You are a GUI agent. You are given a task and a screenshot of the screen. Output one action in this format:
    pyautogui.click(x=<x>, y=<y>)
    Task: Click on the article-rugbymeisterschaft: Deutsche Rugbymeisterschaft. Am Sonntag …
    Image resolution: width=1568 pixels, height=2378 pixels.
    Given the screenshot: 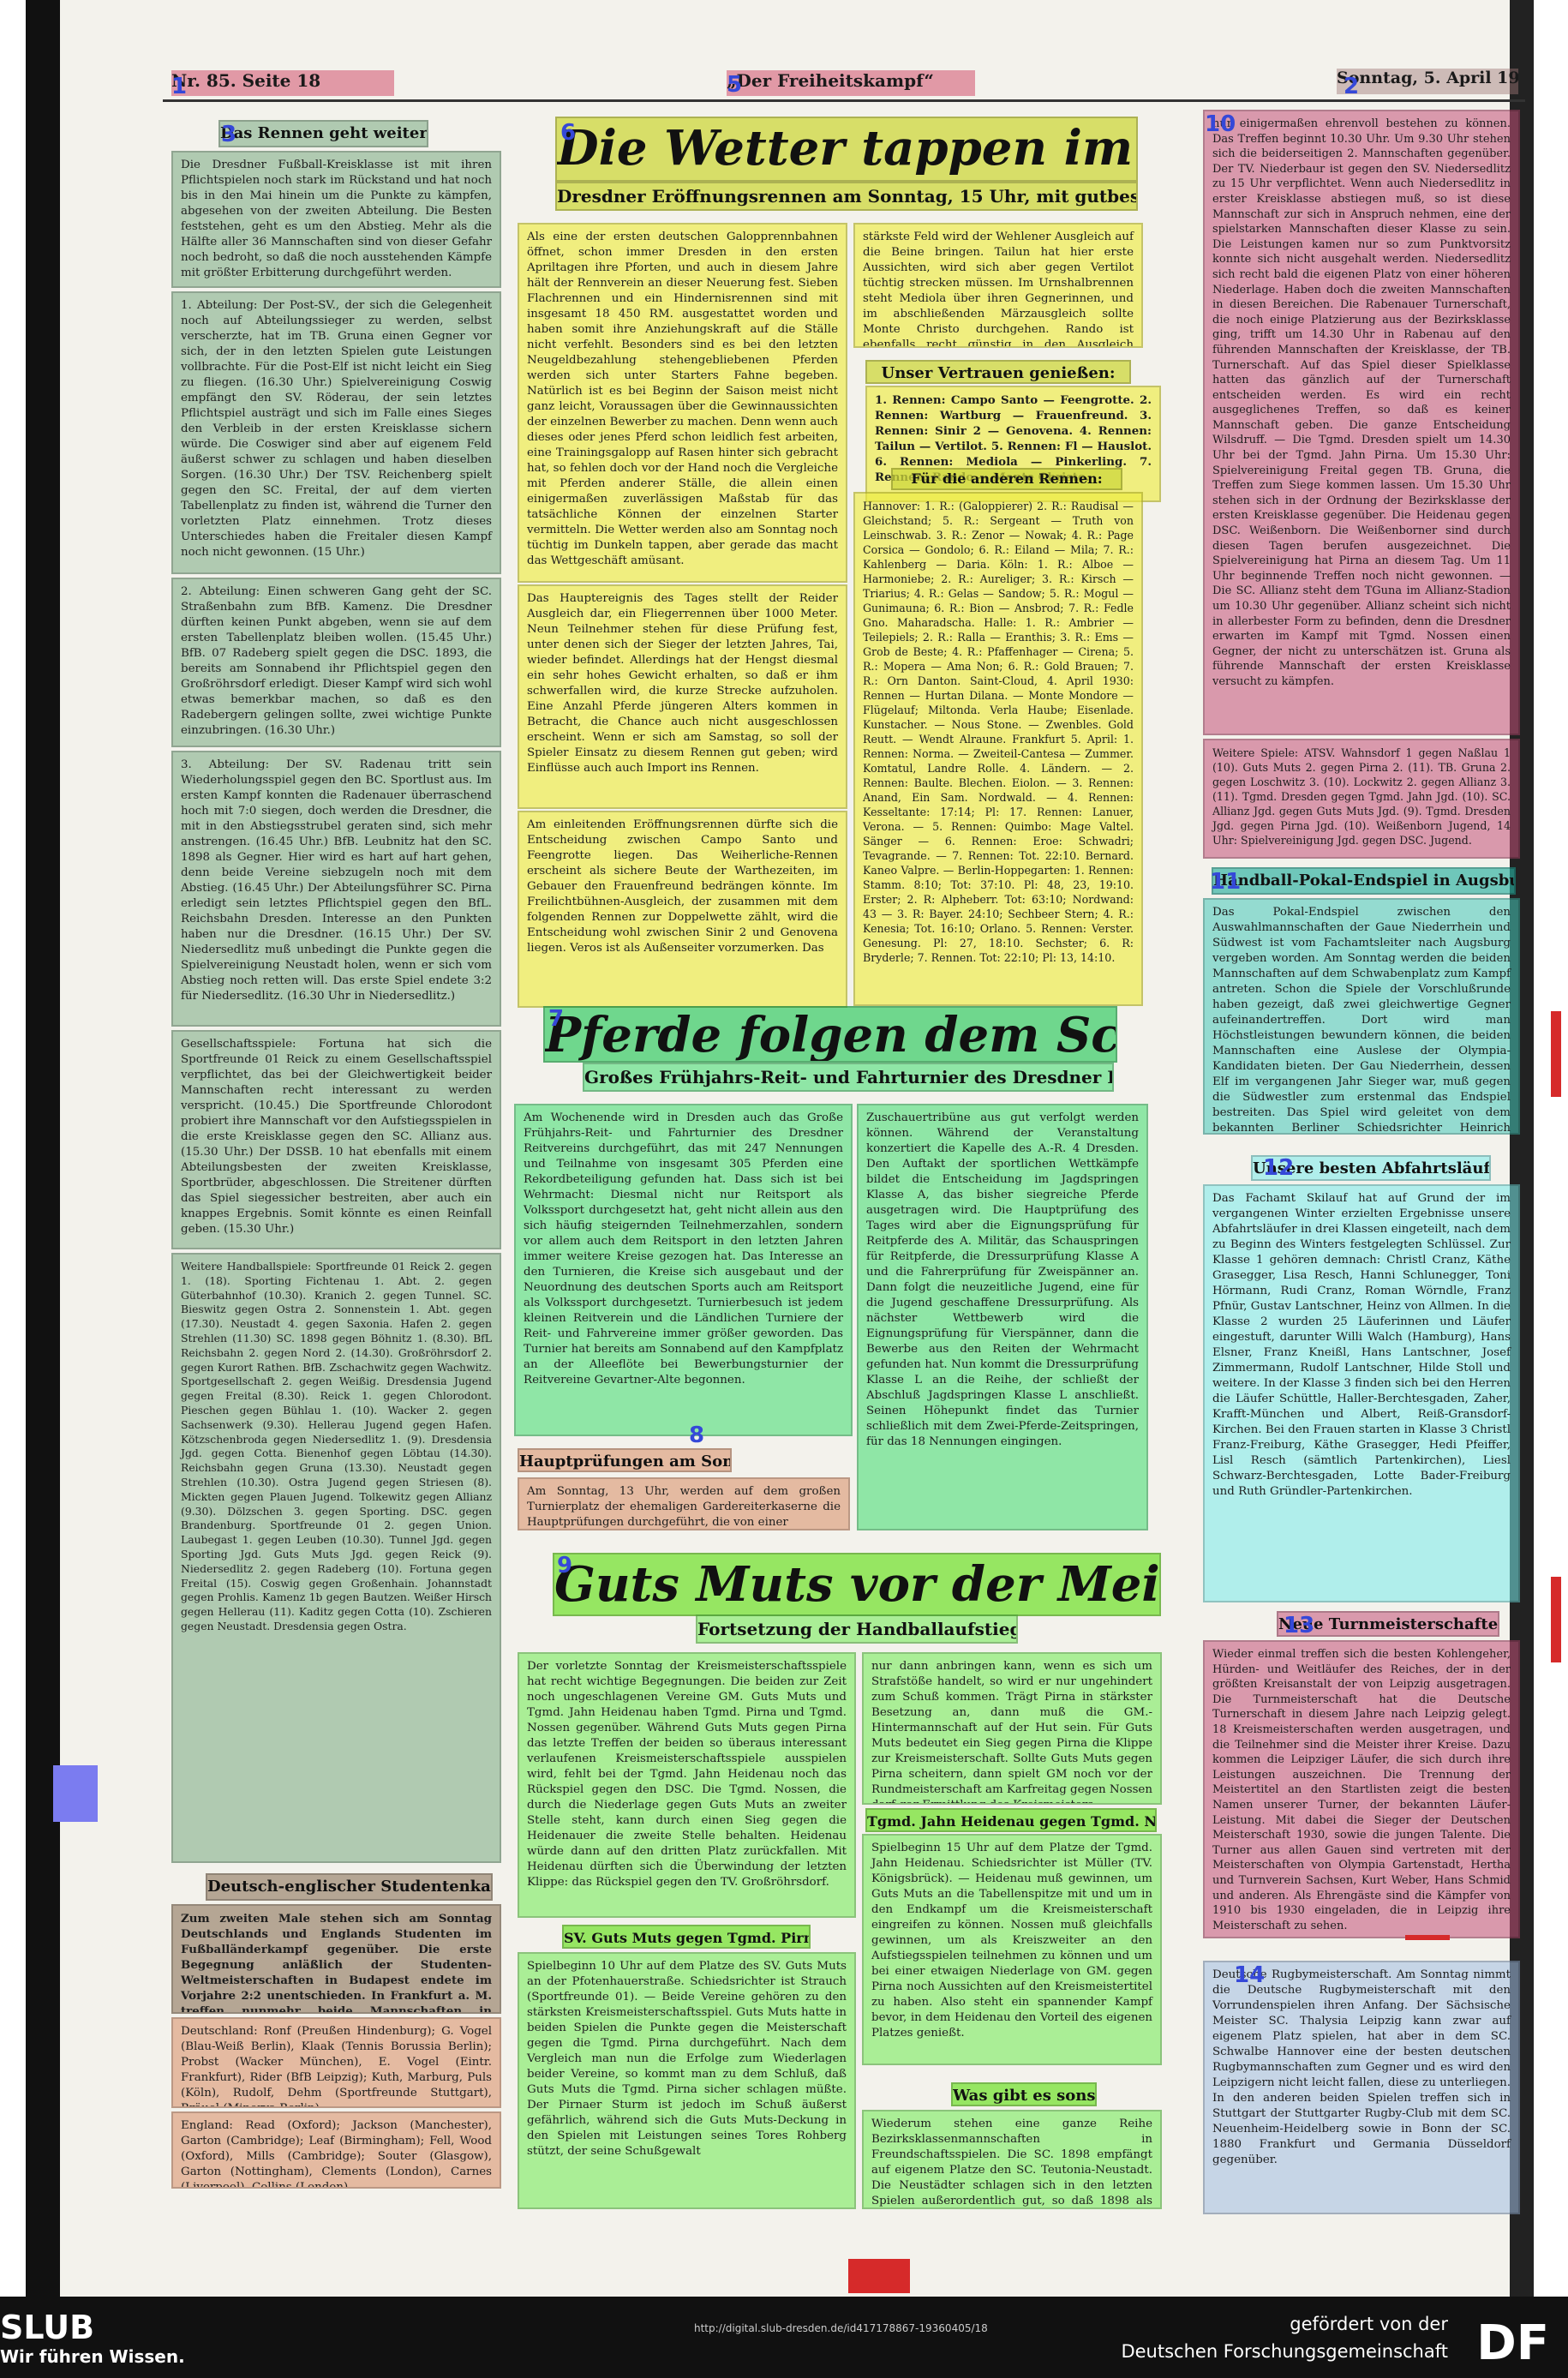 What is the action you would take?
    pyautogui.click(x=1362, y=2087)
    